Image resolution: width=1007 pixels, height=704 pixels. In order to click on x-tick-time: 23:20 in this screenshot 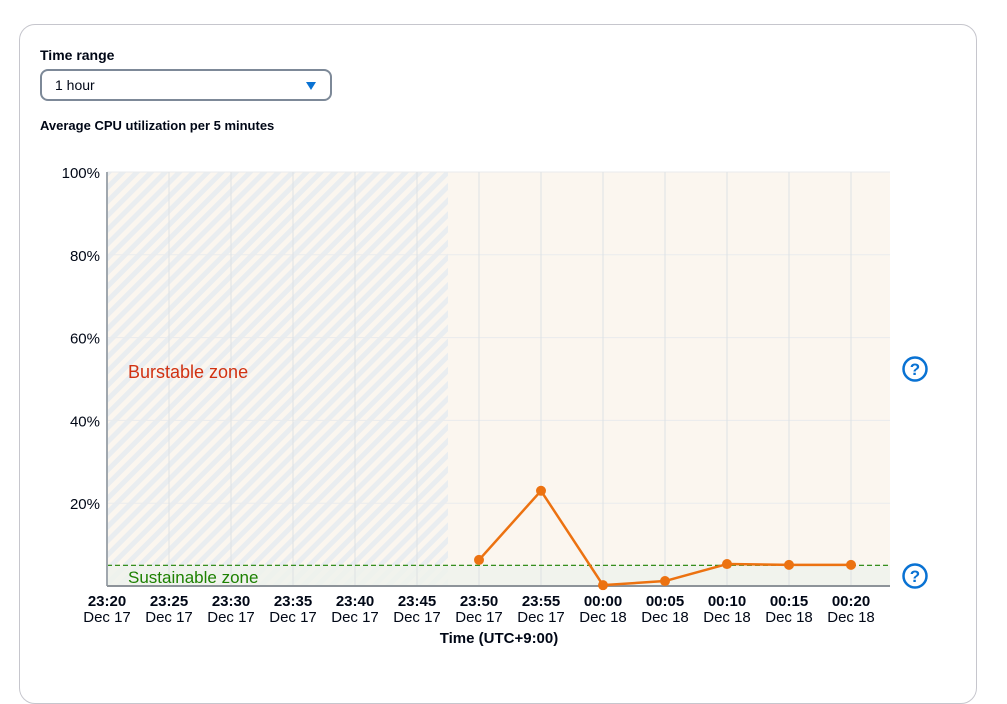, I will do `click(107, 601)`.